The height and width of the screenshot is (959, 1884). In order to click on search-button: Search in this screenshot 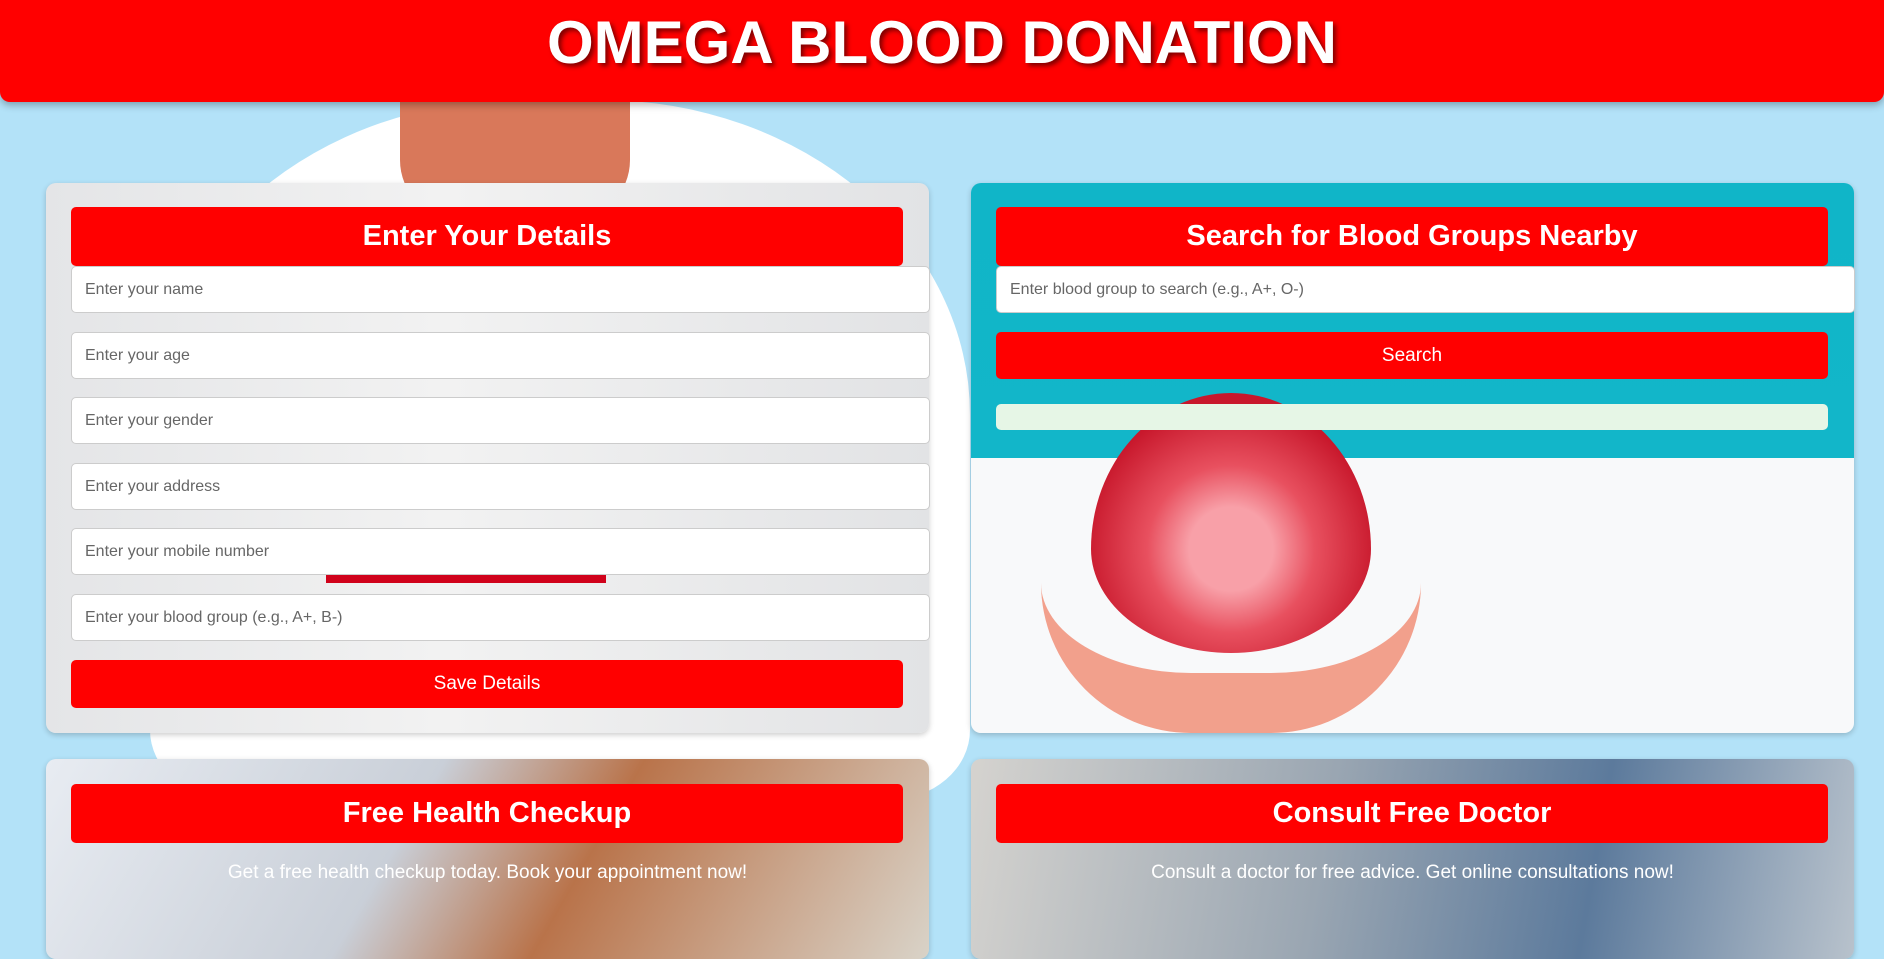, I will do `click(1412, 355)`.